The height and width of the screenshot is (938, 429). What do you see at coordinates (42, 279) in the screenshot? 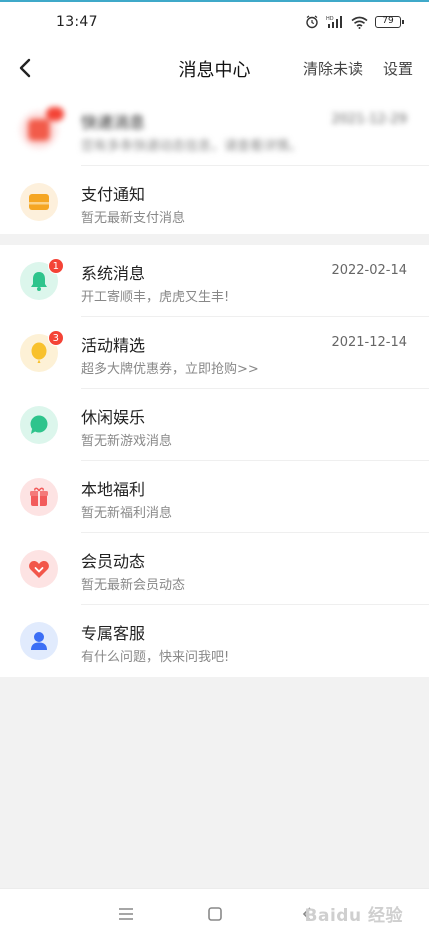
I see `bell-icon: 1` at bounding box center [42, 279].